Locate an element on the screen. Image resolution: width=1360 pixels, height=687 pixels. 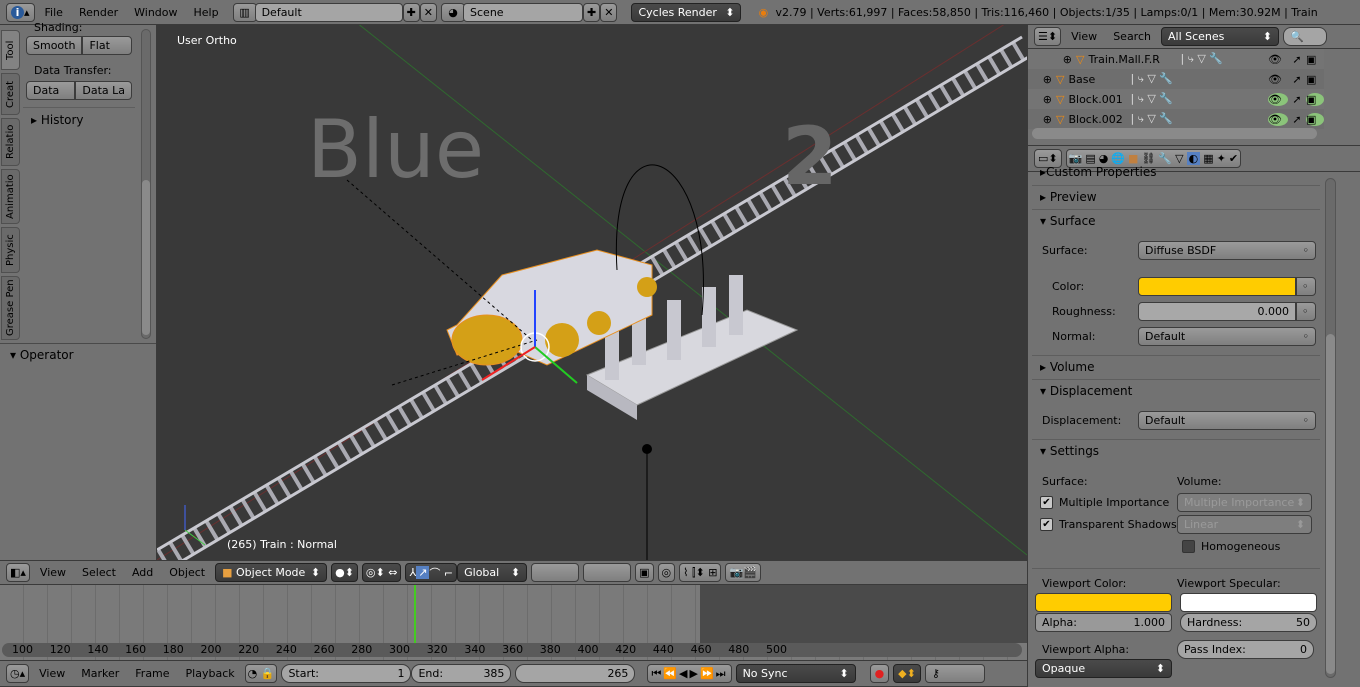
outliner-h-scrollbar is located at coordinates (1174, 133).